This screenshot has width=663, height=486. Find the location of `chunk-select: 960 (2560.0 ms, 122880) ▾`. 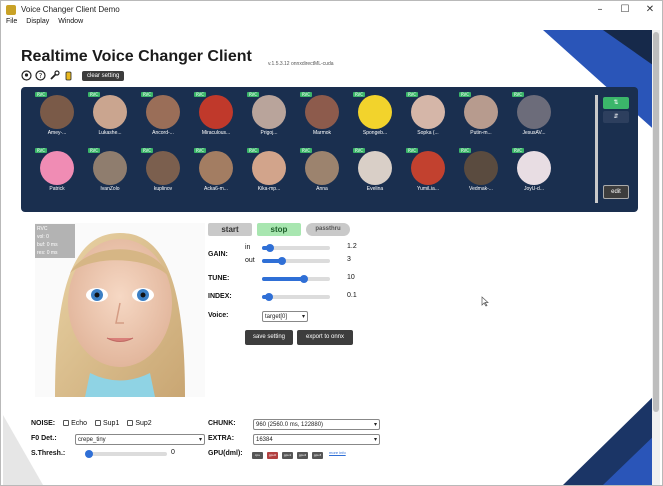

chunk-select: 960 (2560.0 ms, 122880) ▾ is located at coordinates (316, 424).